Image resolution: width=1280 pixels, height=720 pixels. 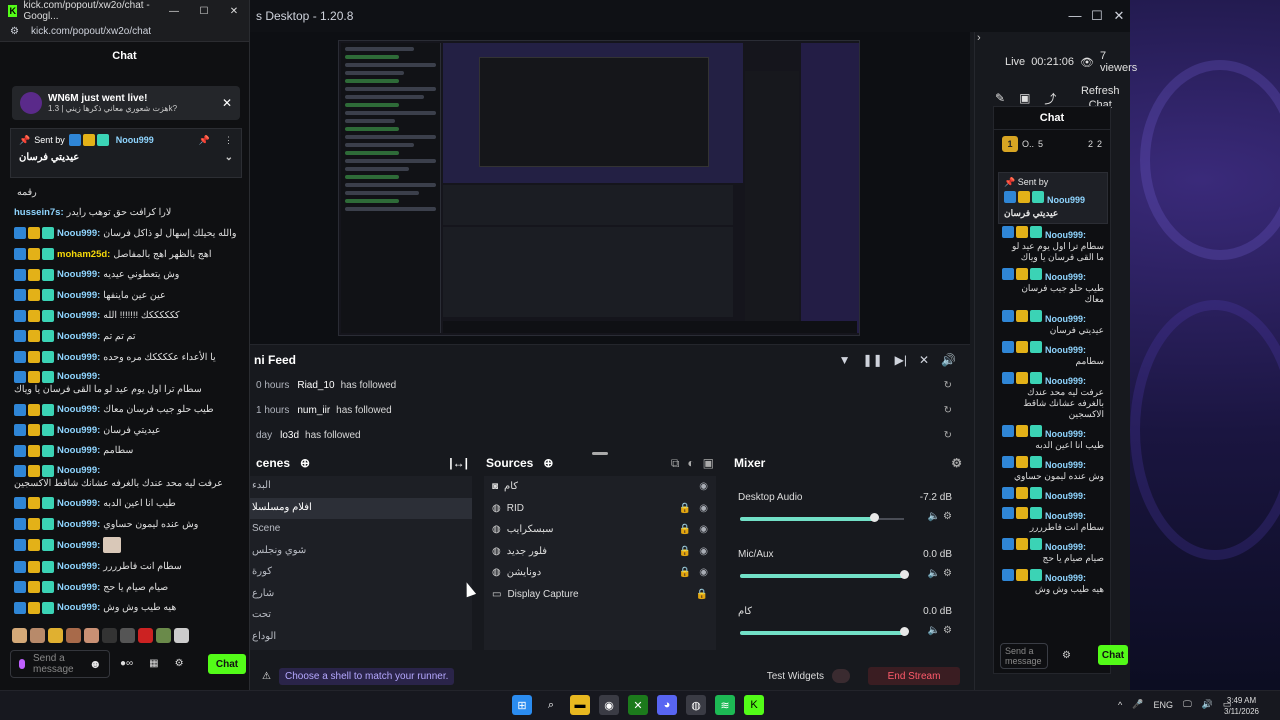 What do you see at coordinates (313, 410) in the screenshot?
I see `feed-user: num_iir` at bounding box center [313, 410].